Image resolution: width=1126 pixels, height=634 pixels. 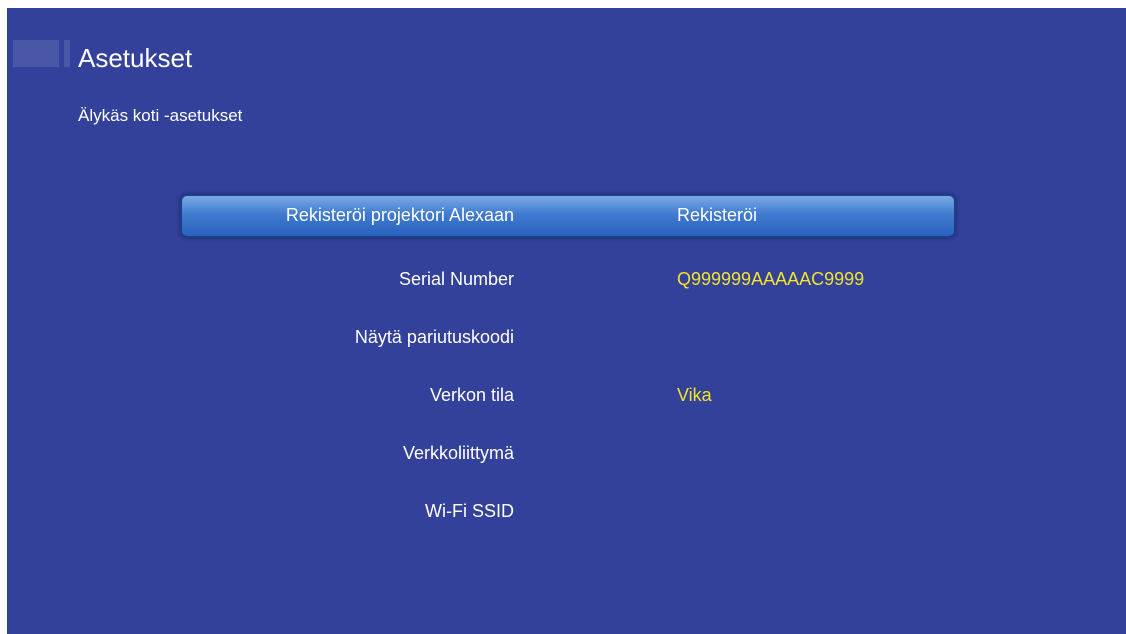 What do you see at coordinates (399, 215) in the screenshot?
I see `setting-label: Rekisteröi projektori Alexaan` at bounding box center [399, 215].